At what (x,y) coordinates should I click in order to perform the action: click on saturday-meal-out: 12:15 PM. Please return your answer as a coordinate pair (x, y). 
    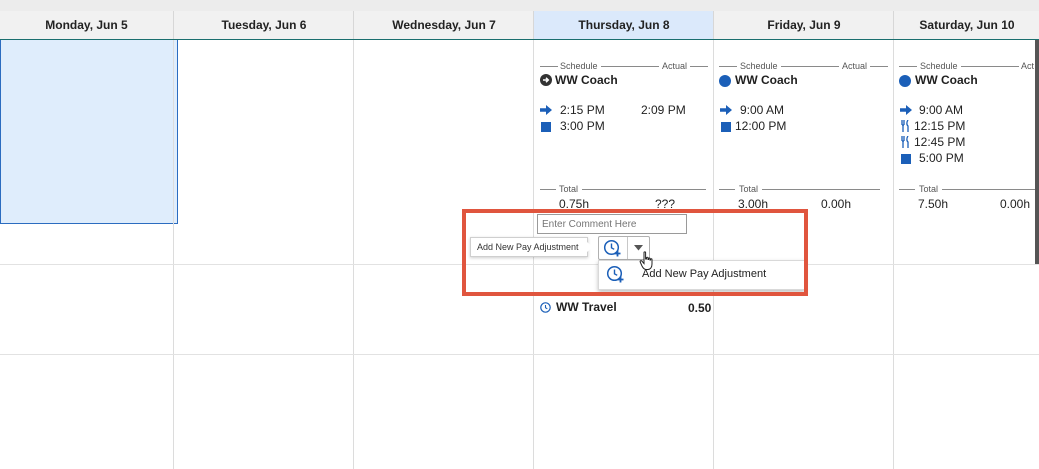
    Looking at the image, I should click on (939, 126).